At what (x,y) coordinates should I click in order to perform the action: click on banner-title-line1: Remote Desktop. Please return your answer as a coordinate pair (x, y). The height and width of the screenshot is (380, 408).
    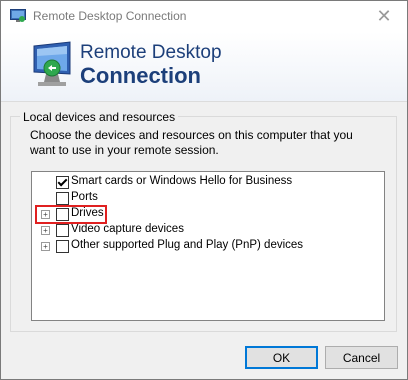
    Looking at the image, I should click on (151, 52).